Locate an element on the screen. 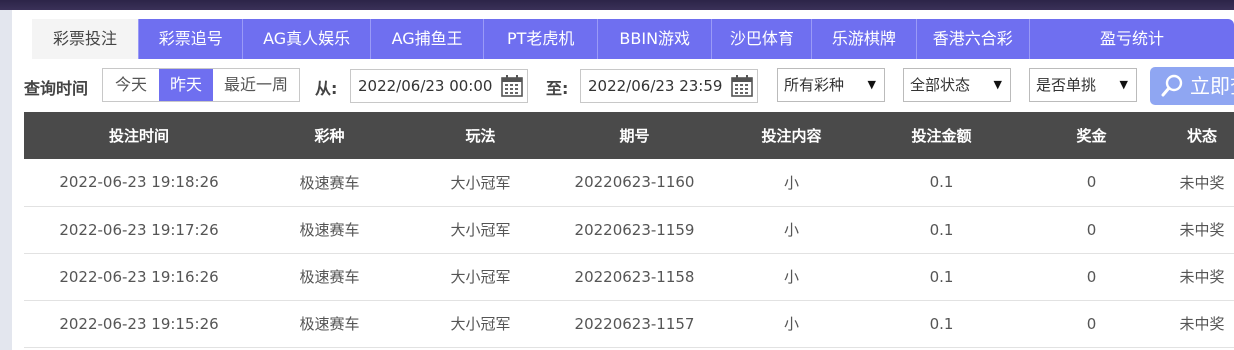 Image resolution: width=1234 pixels, height=350 pixels. tab-ag-live: AG真人娱乐 is located at coordinates (306, 39).